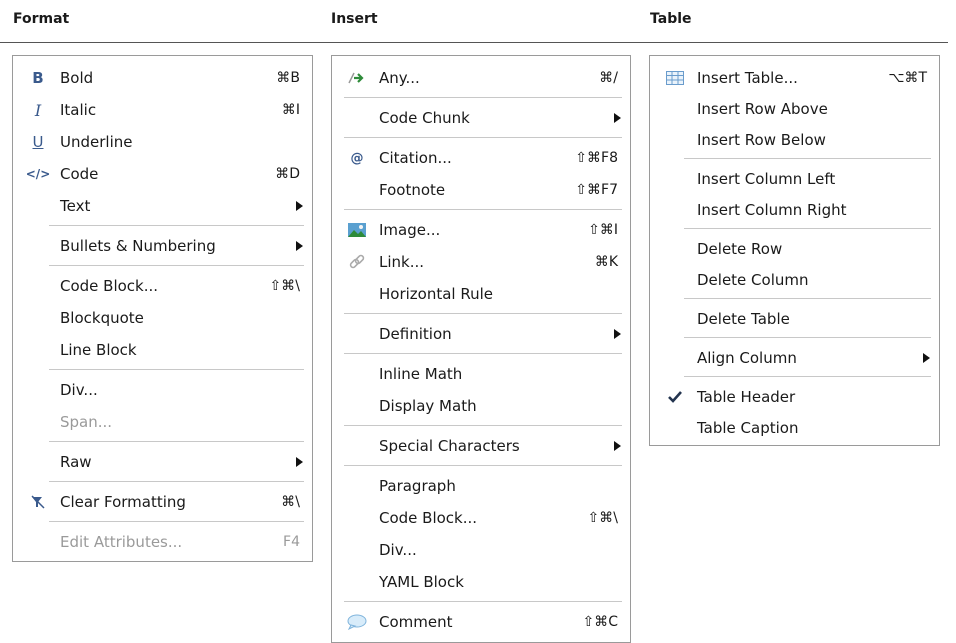 The image size is (956, 643). I want to click on format-header: Format, so click(41, 19).